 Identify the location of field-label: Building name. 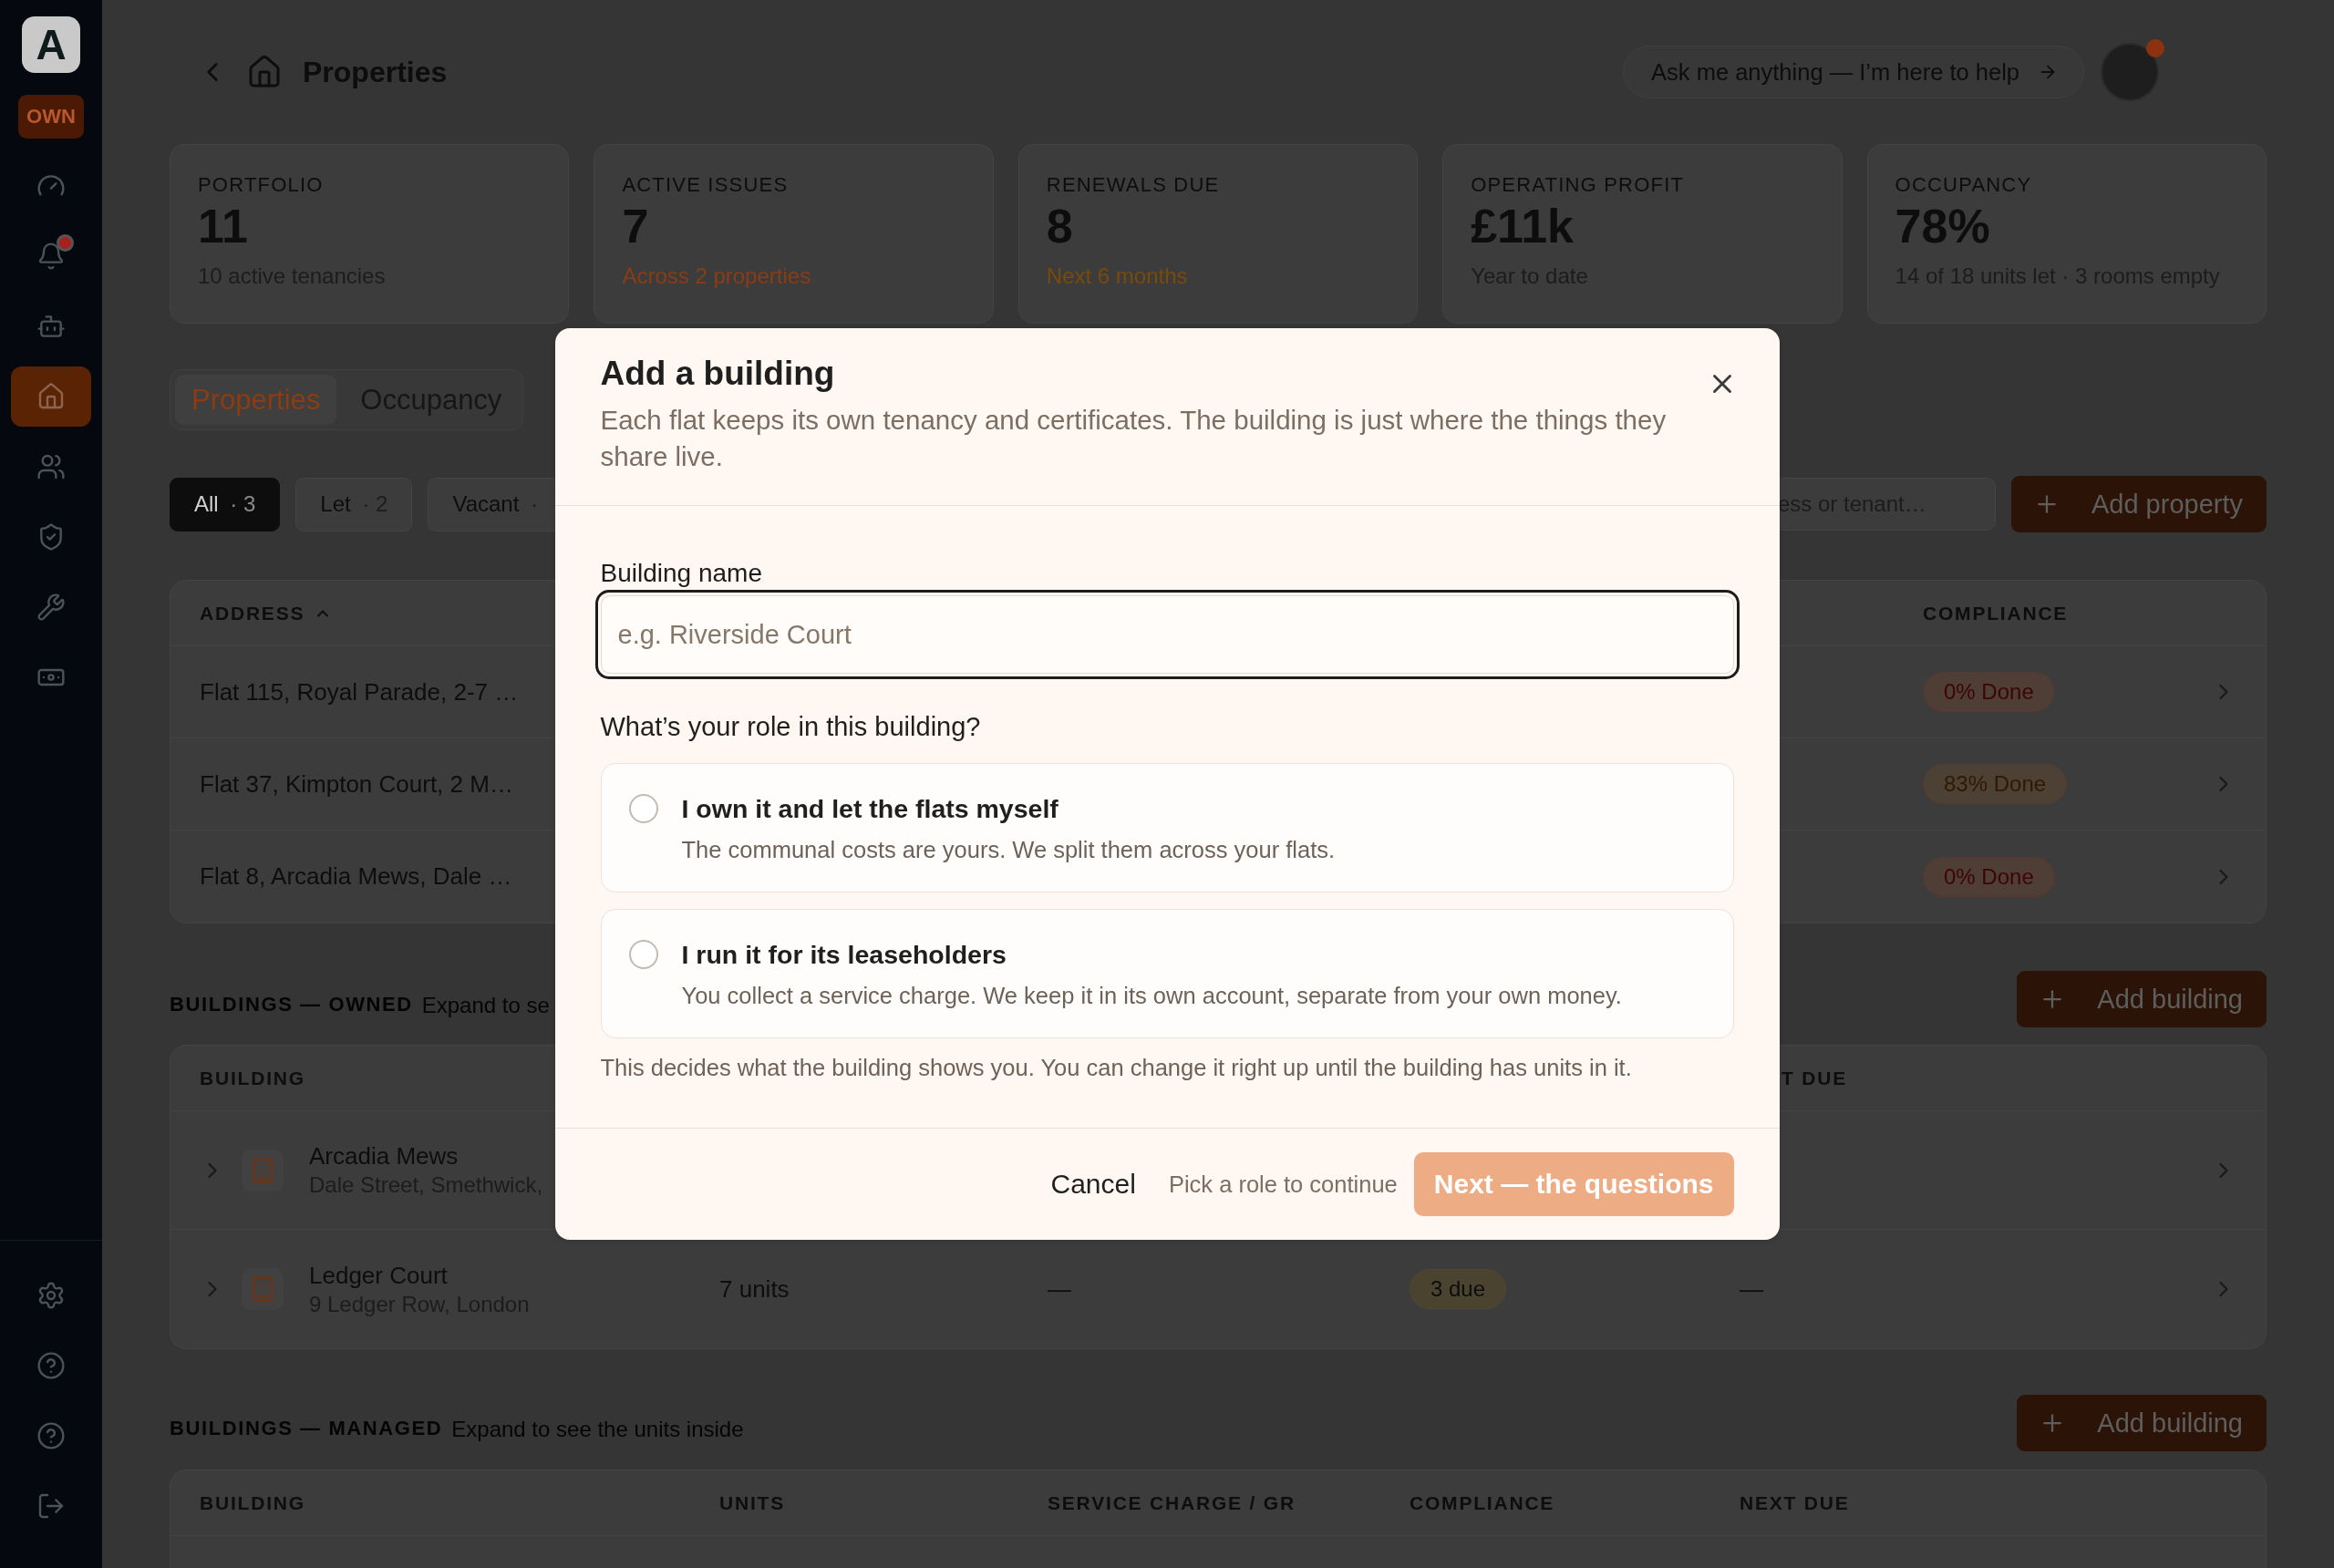
(681, 573).